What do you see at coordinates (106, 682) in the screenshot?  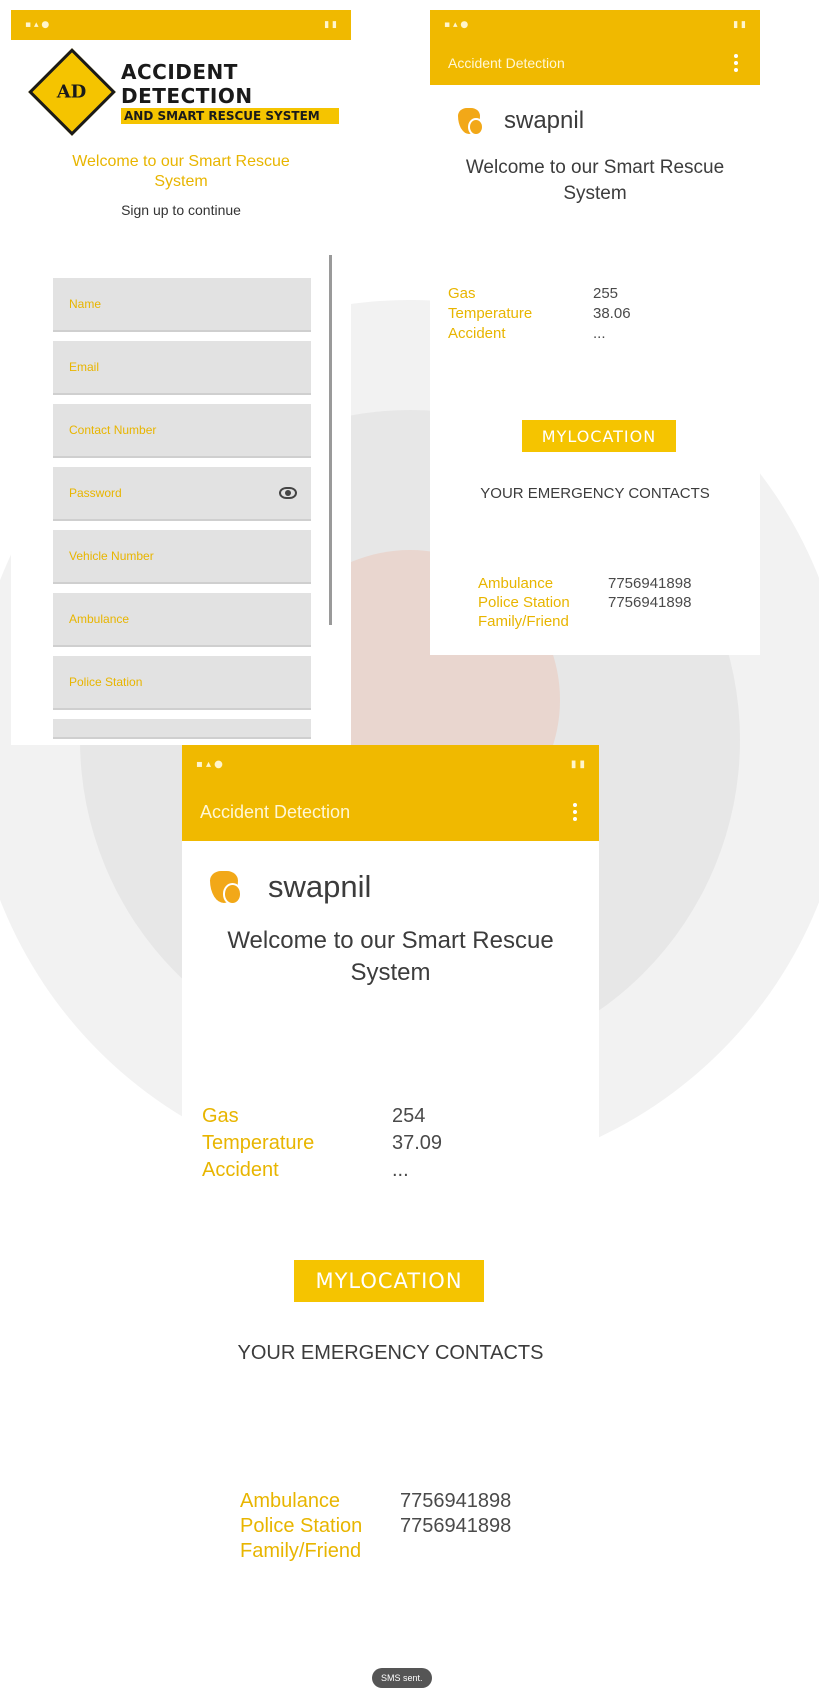 I see `police-placeholder: Police Station` at bounding box center [106, 682].